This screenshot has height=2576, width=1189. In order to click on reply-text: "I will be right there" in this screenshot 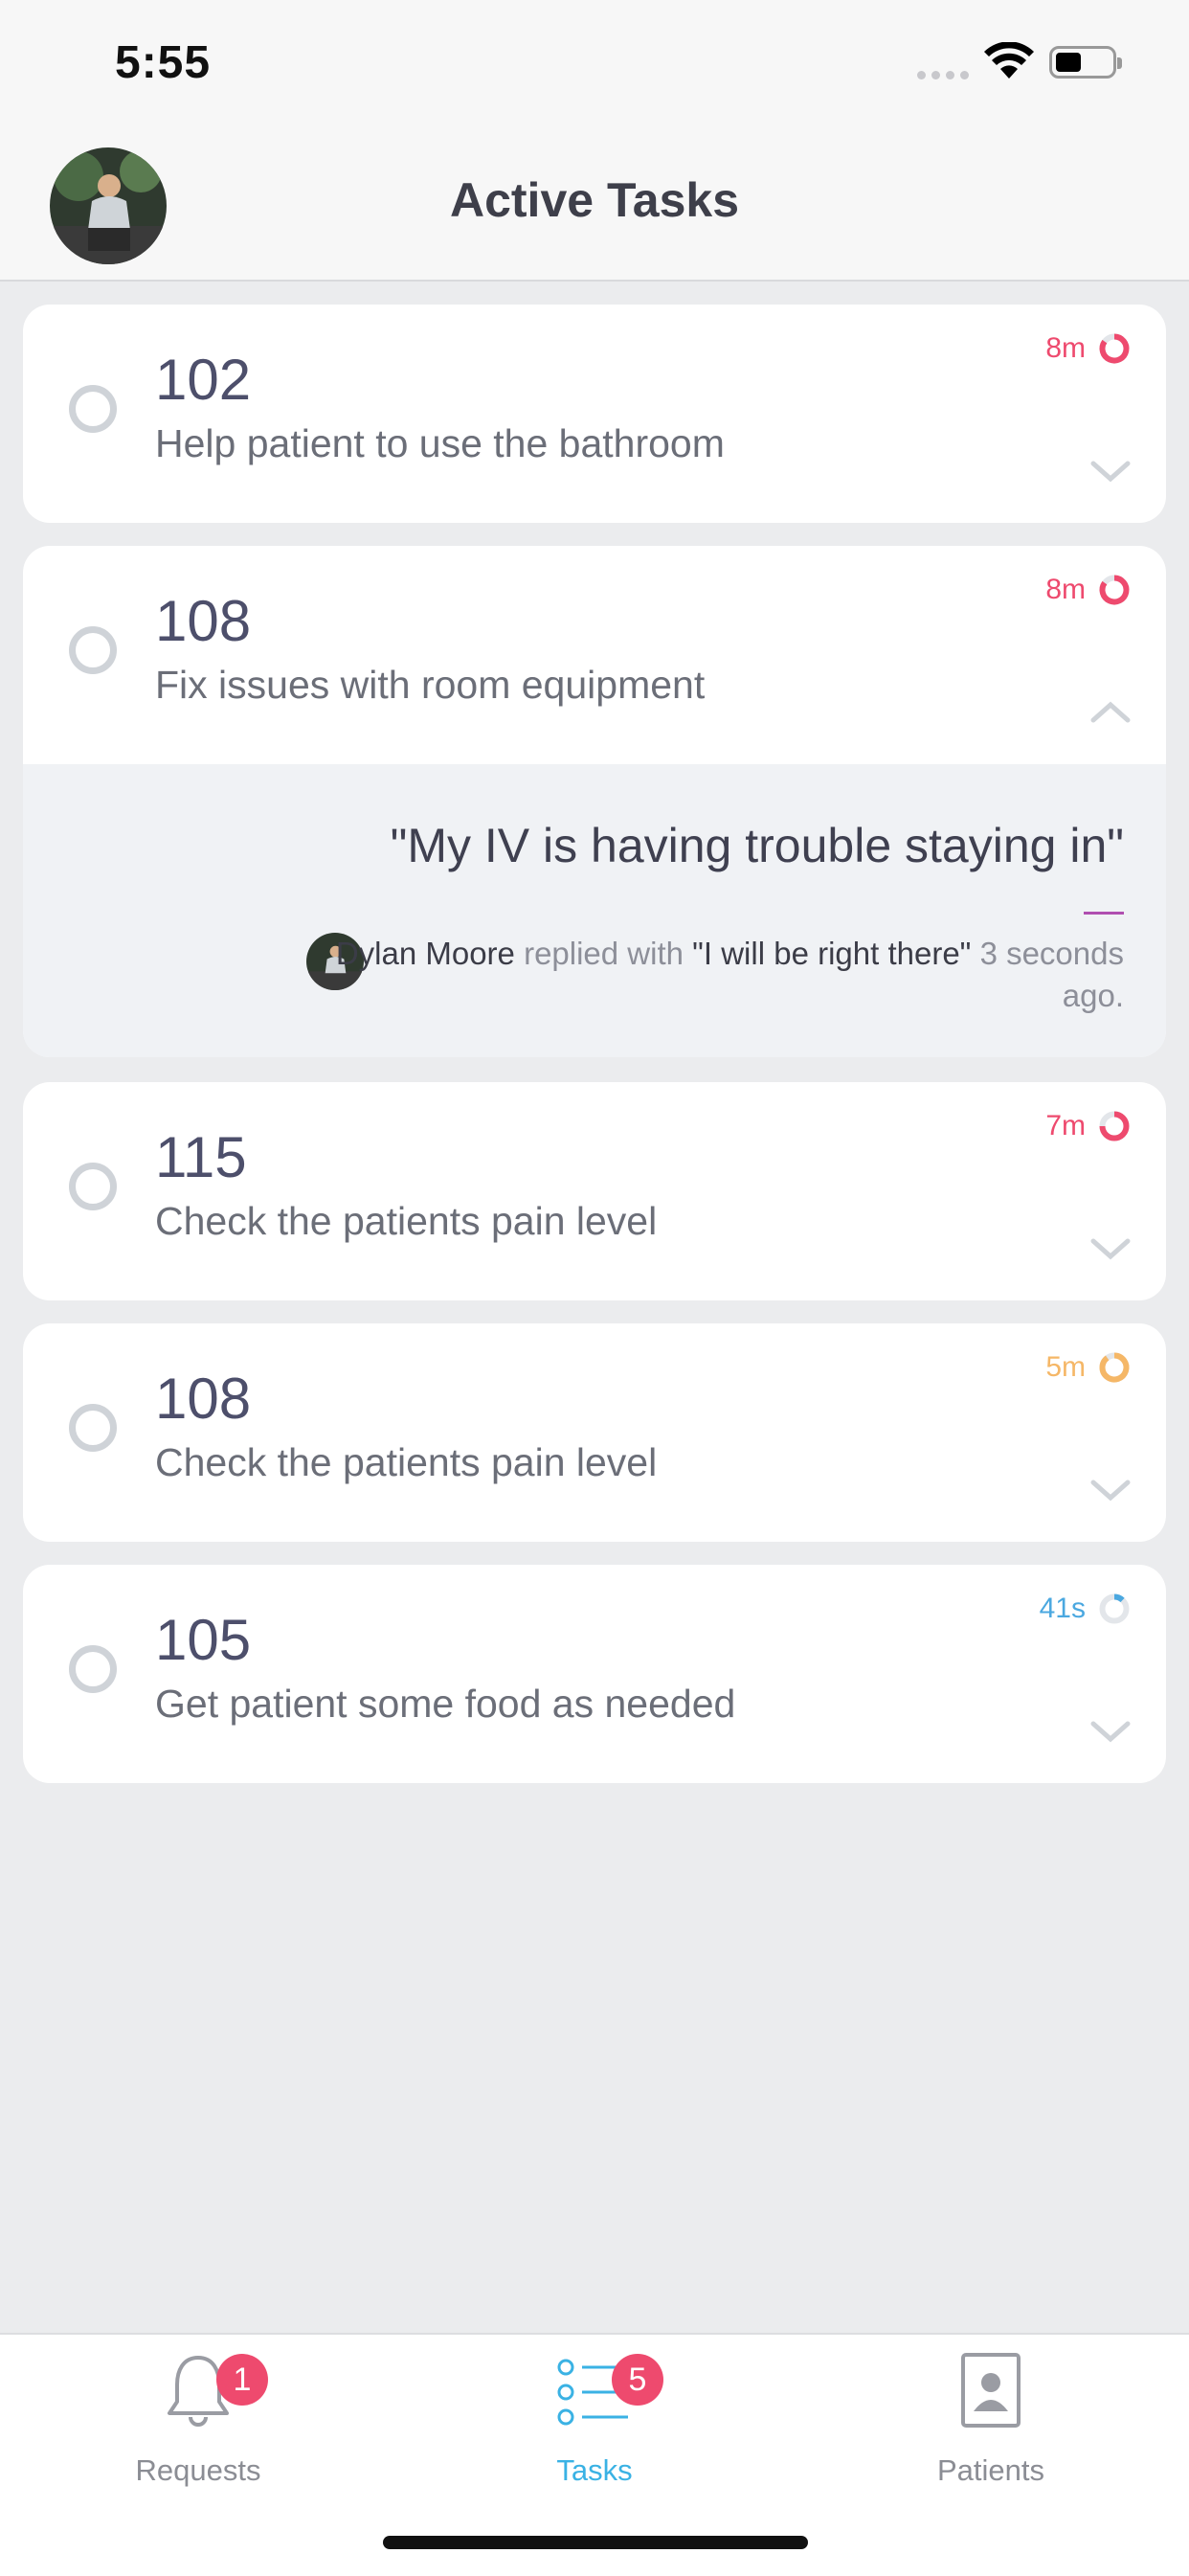, I will do `click(832, 953)`.